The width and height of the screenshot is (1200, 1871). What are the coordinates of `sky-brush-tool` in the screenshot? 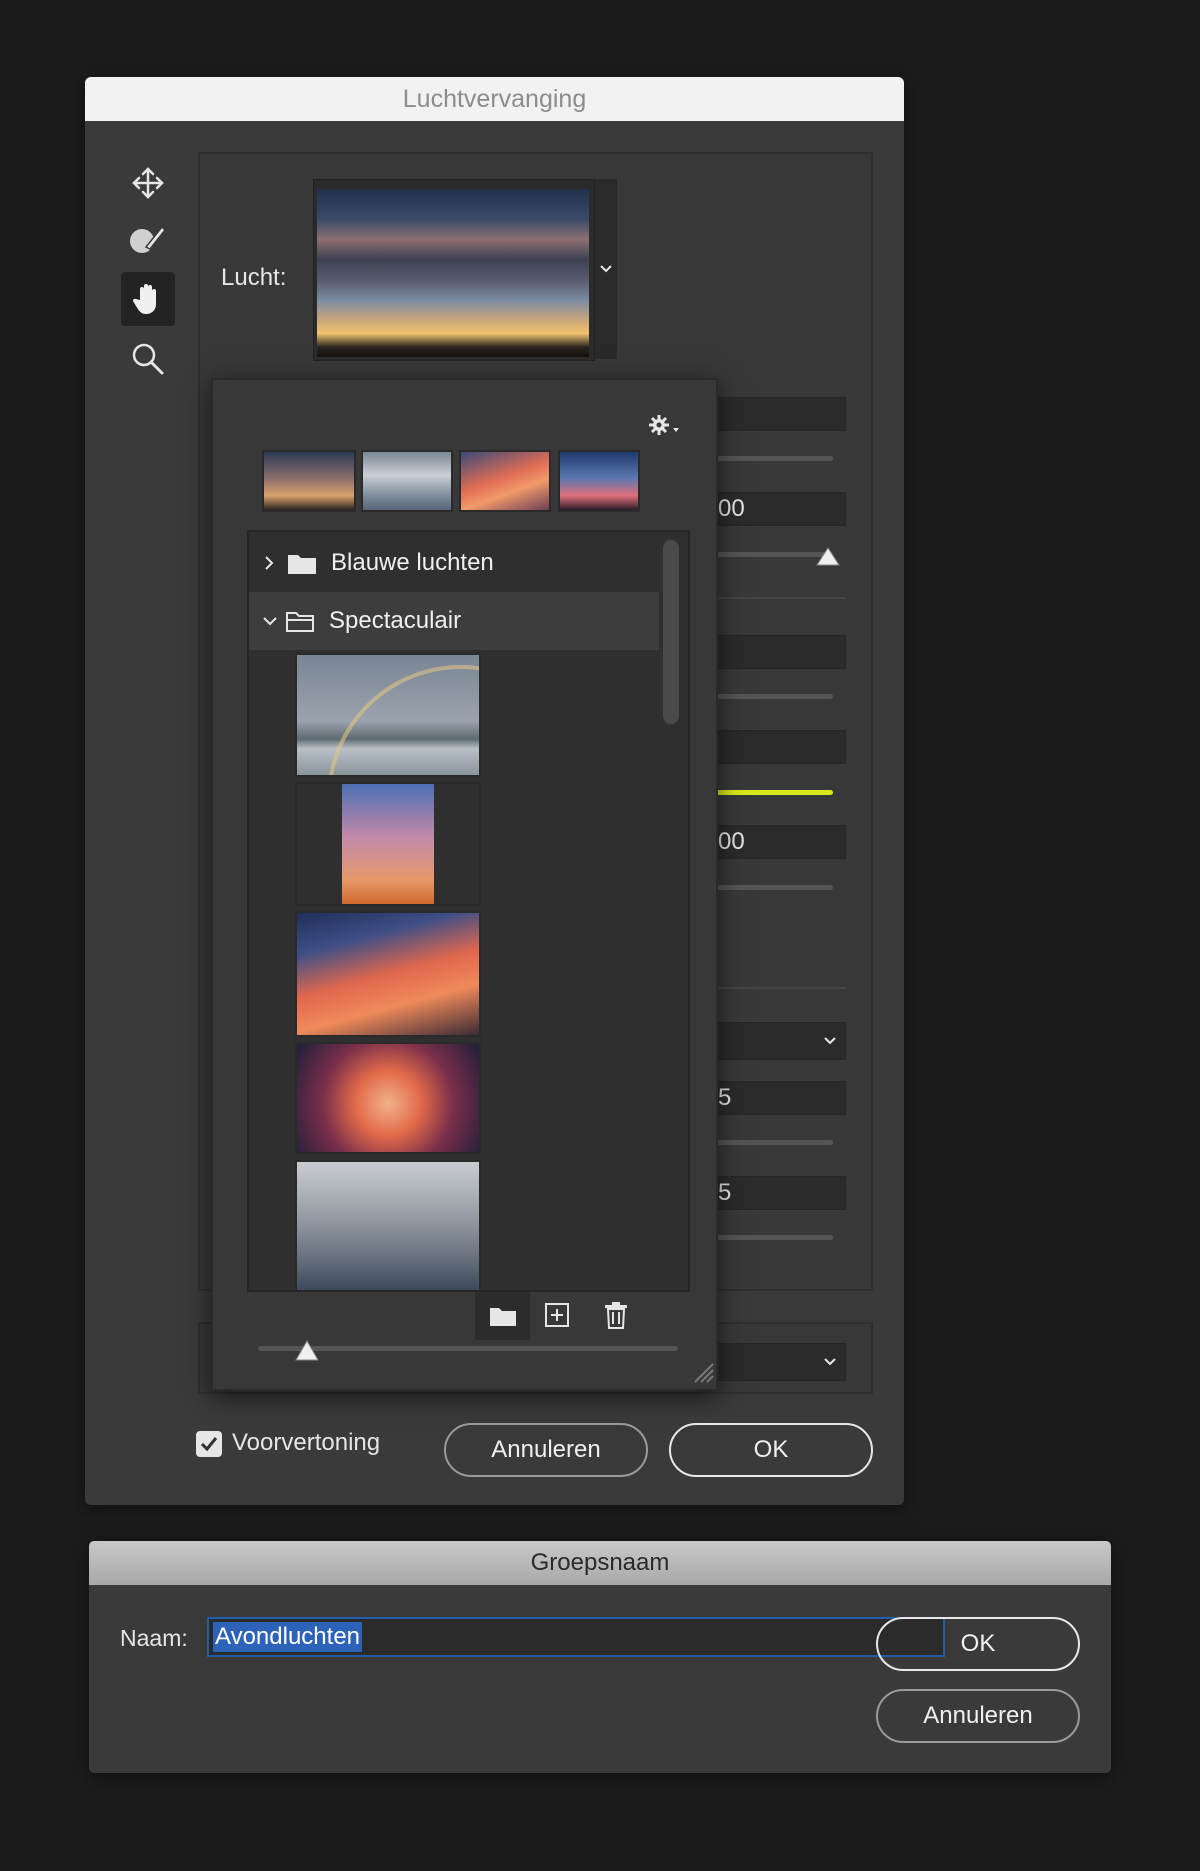 It's located at (148, 239).